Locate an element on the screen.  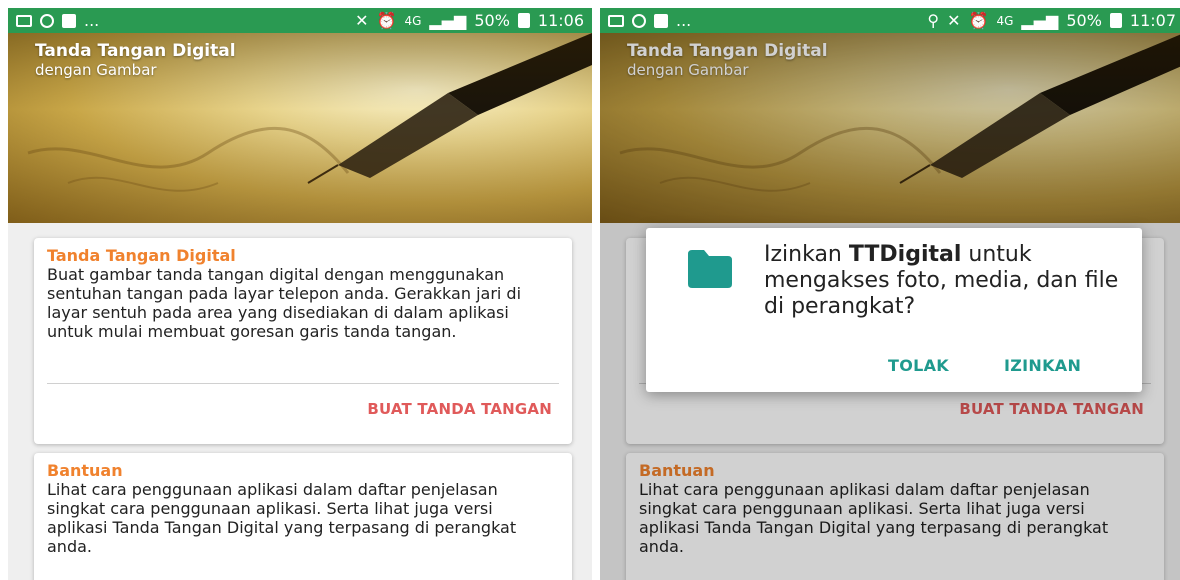
permission-prefix: Izinkan is located at coordinates (806, 254).